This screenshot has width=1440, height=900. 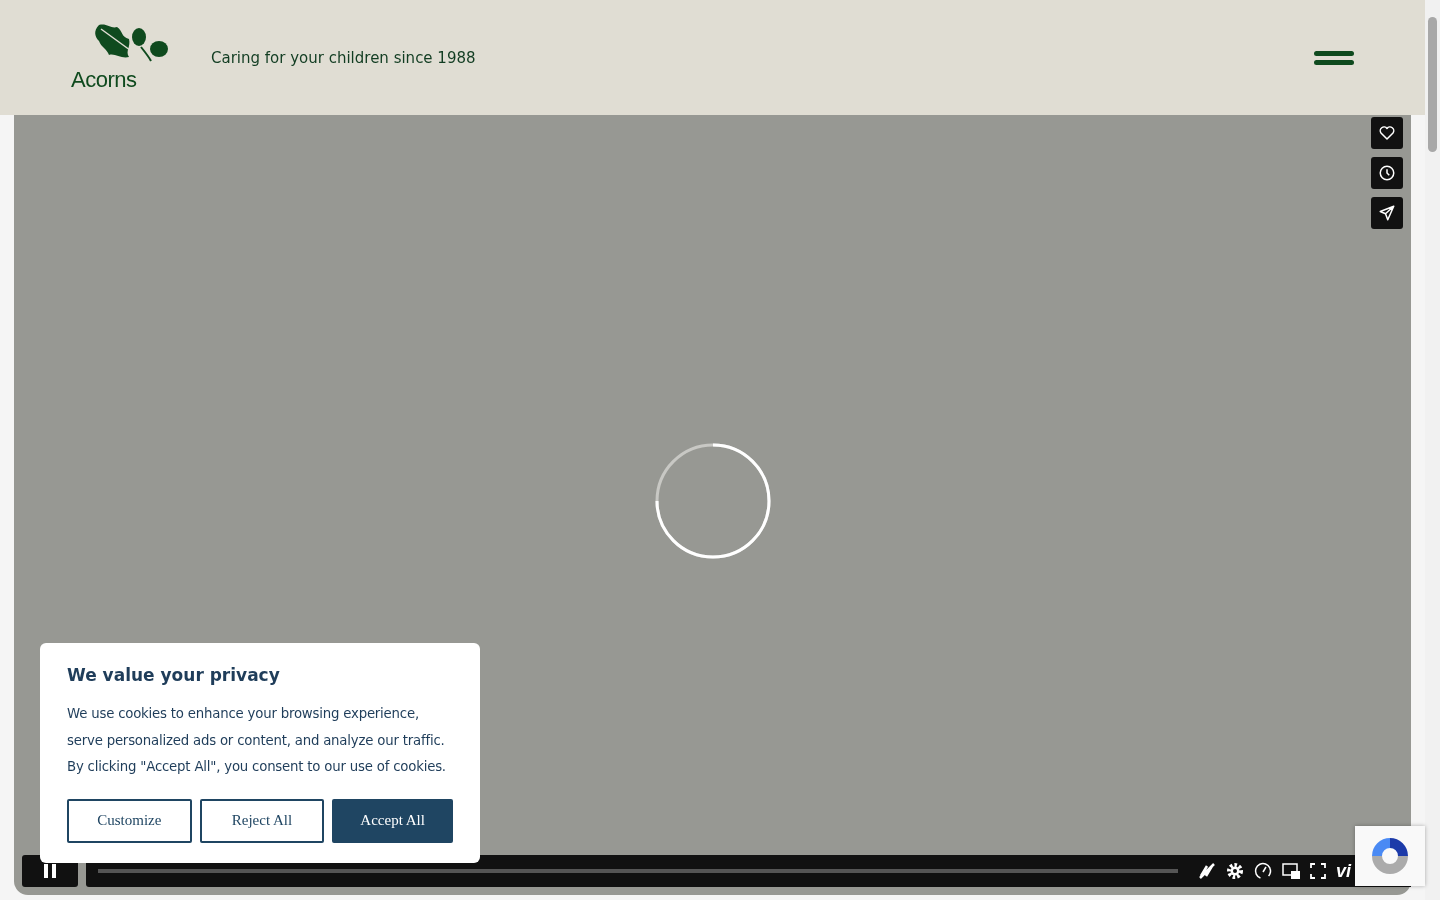 I want to click on share-button, so click(x=1387, y=213).